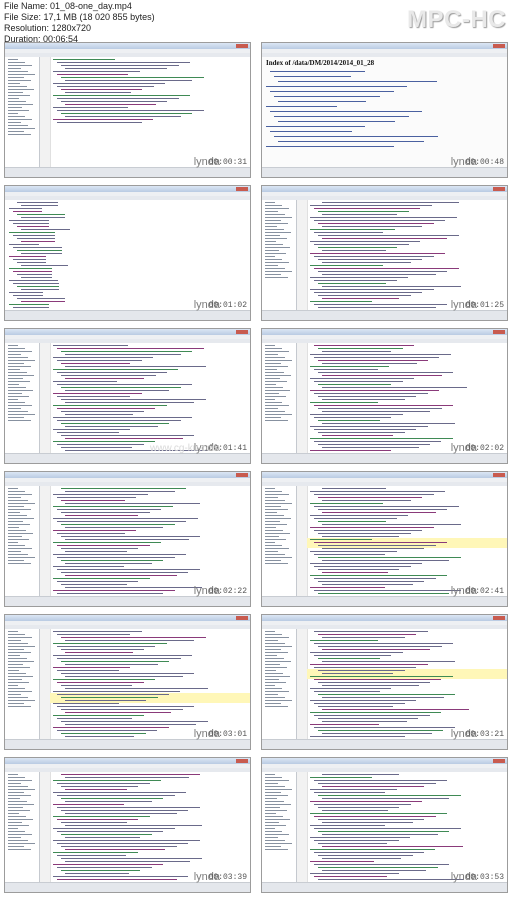 This screenshot has height=898, width=512. What do you see at coordinates (484, 448) in the screenshot?
I see `frame-timestamp: 00:02:02` at bounding box center [484, 448].